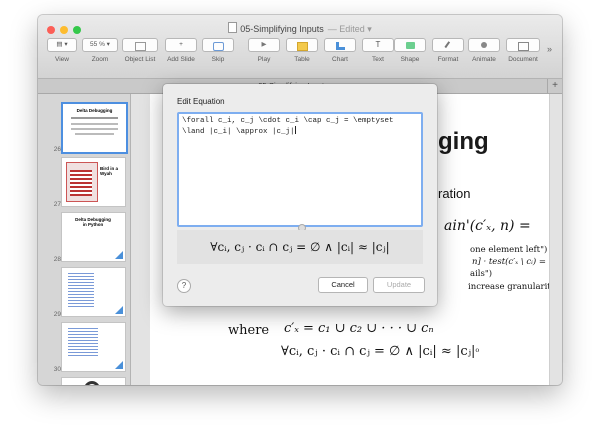 The image size is (600, 437). I want to click on toolbar-document: Document, so click(523, 56).